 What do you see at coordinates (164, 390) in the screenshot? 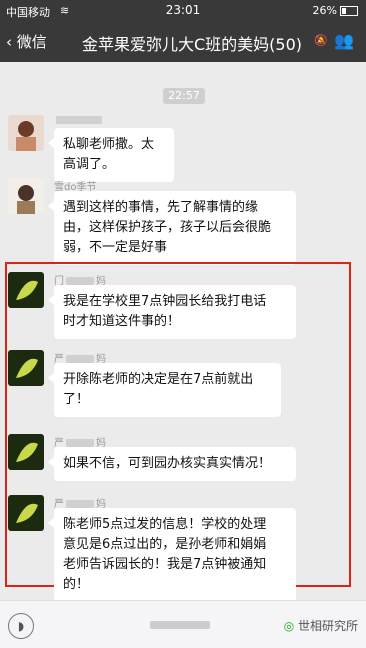
I see `message-bubble: 开除陈老师的决定是在7点前就出 了！` at bounding box center [164, 390].